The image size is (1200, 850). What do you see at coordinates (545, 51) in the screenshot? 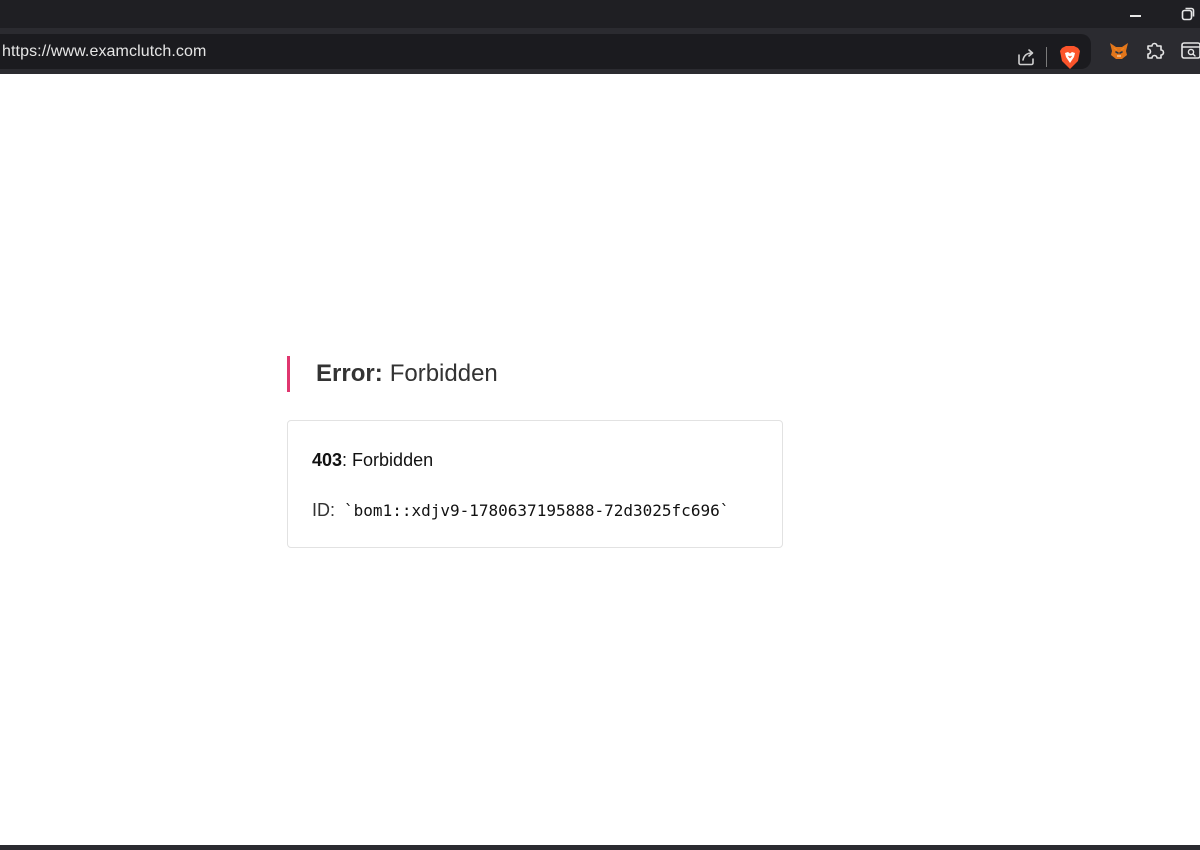
I see `address-bar: https://www.examclutch.com` at bounding box center [545, 51].